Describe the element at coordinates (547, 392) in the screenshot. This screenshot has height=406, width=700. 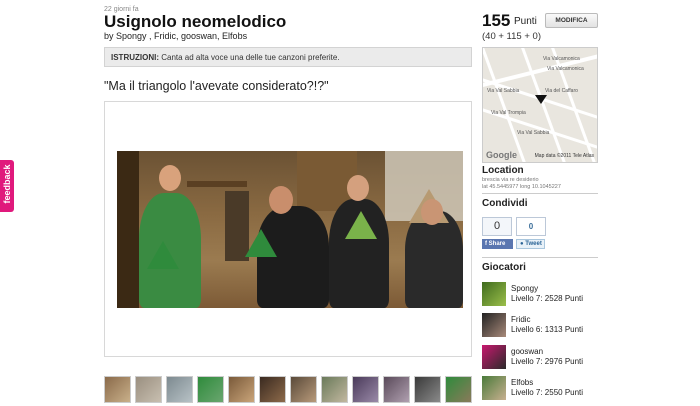
I see `player-level: Livello 7: 2550 Punti` at that location.